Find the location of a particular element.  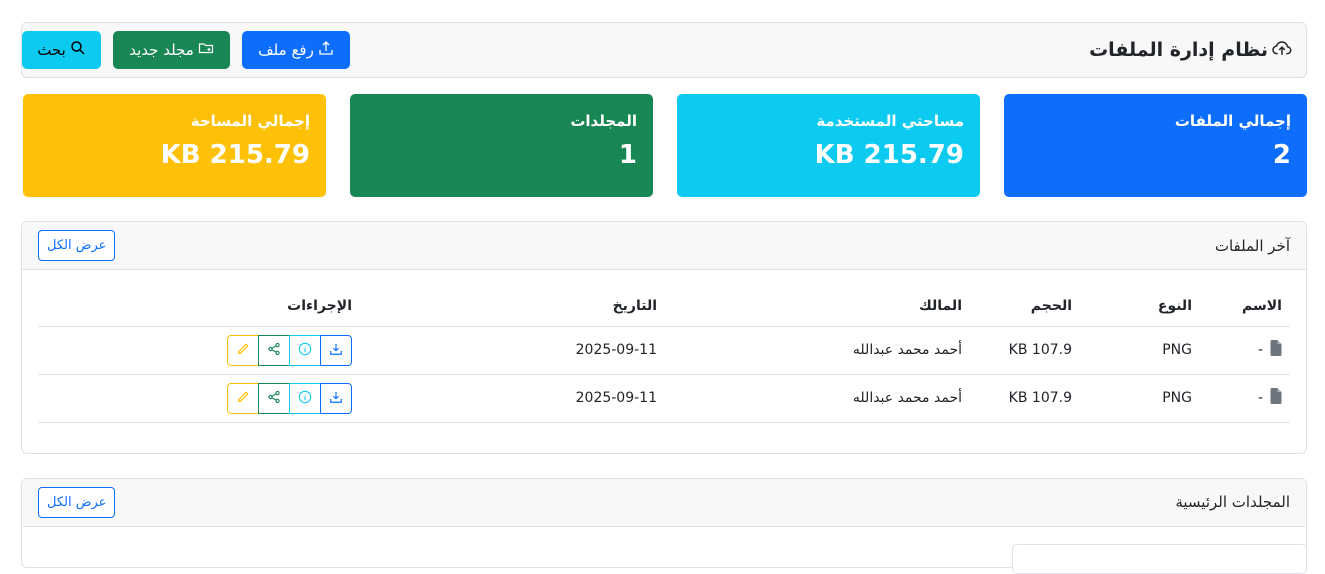

stat-used-space: مساحتي المستخدمة KB 215.79 is located at coordinates (828, 145).